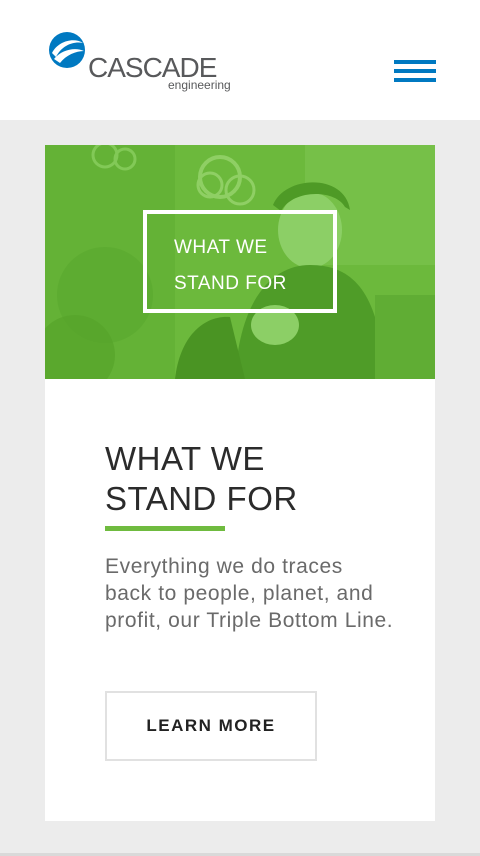 The image size is (480, 856). I want to click on hamburger-menu-icon, so click(415, 73).